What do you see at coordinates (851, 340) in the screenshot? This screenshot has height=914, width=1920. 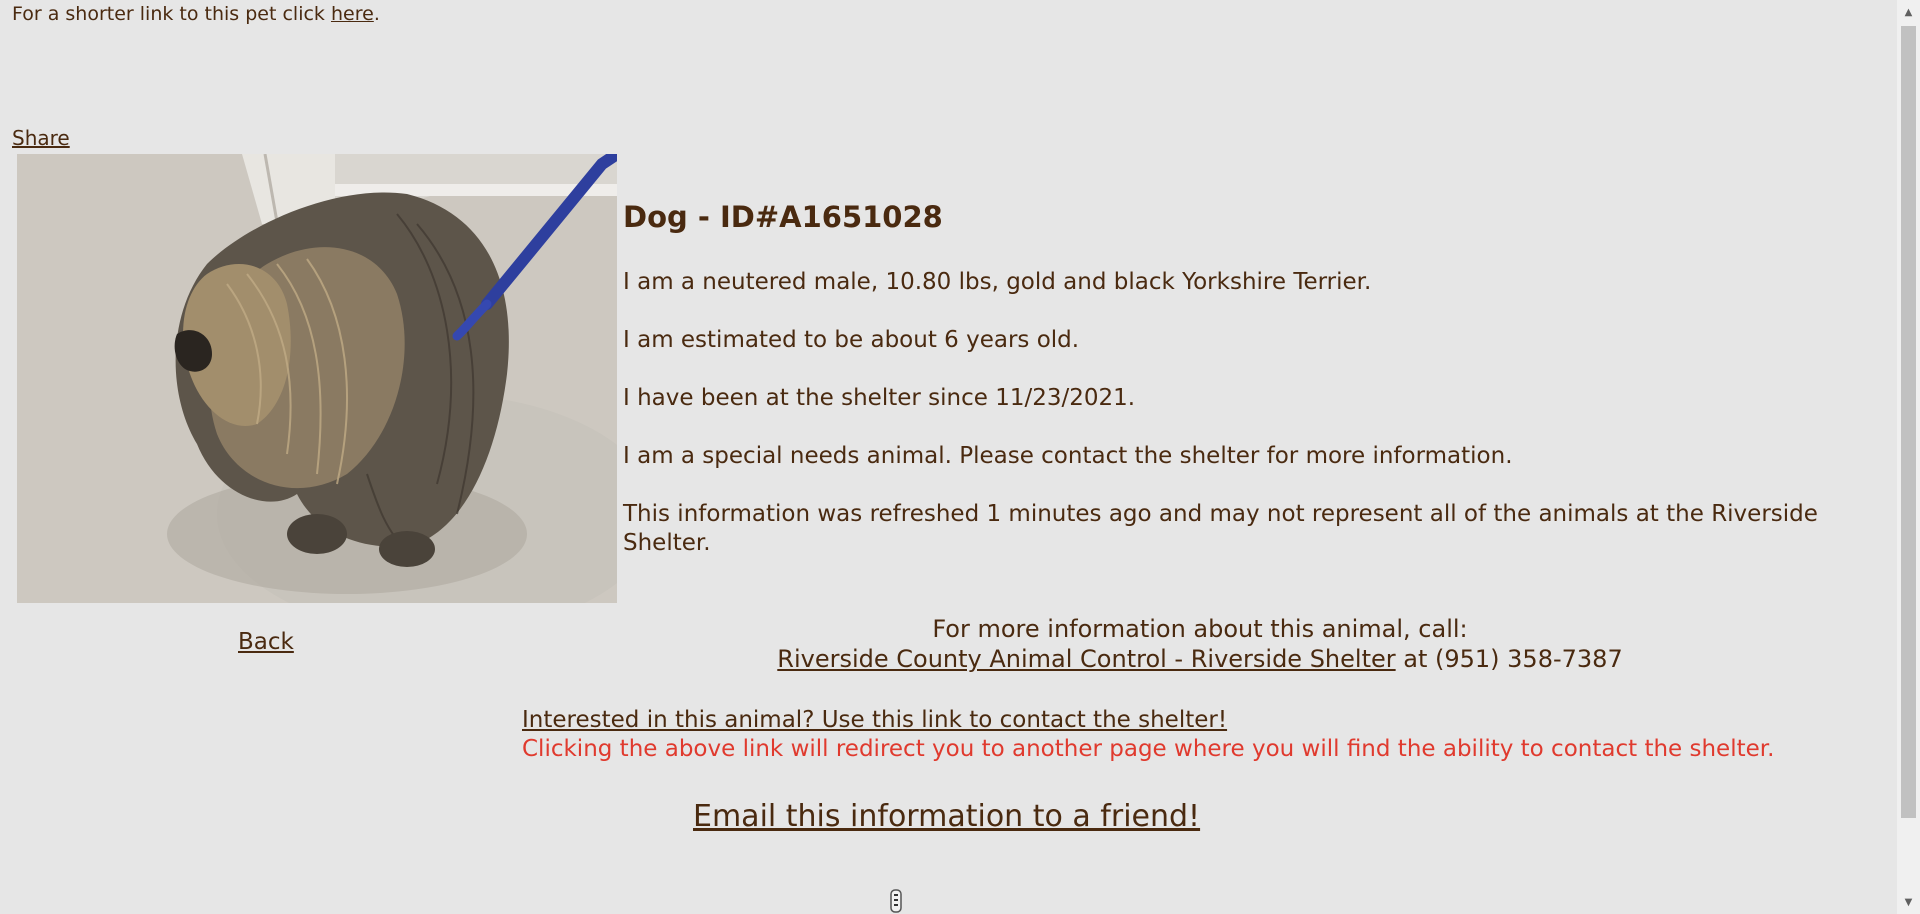 I see `pet-age: I am estimated to be about 6 years old.` at bounding box center [851, 340].